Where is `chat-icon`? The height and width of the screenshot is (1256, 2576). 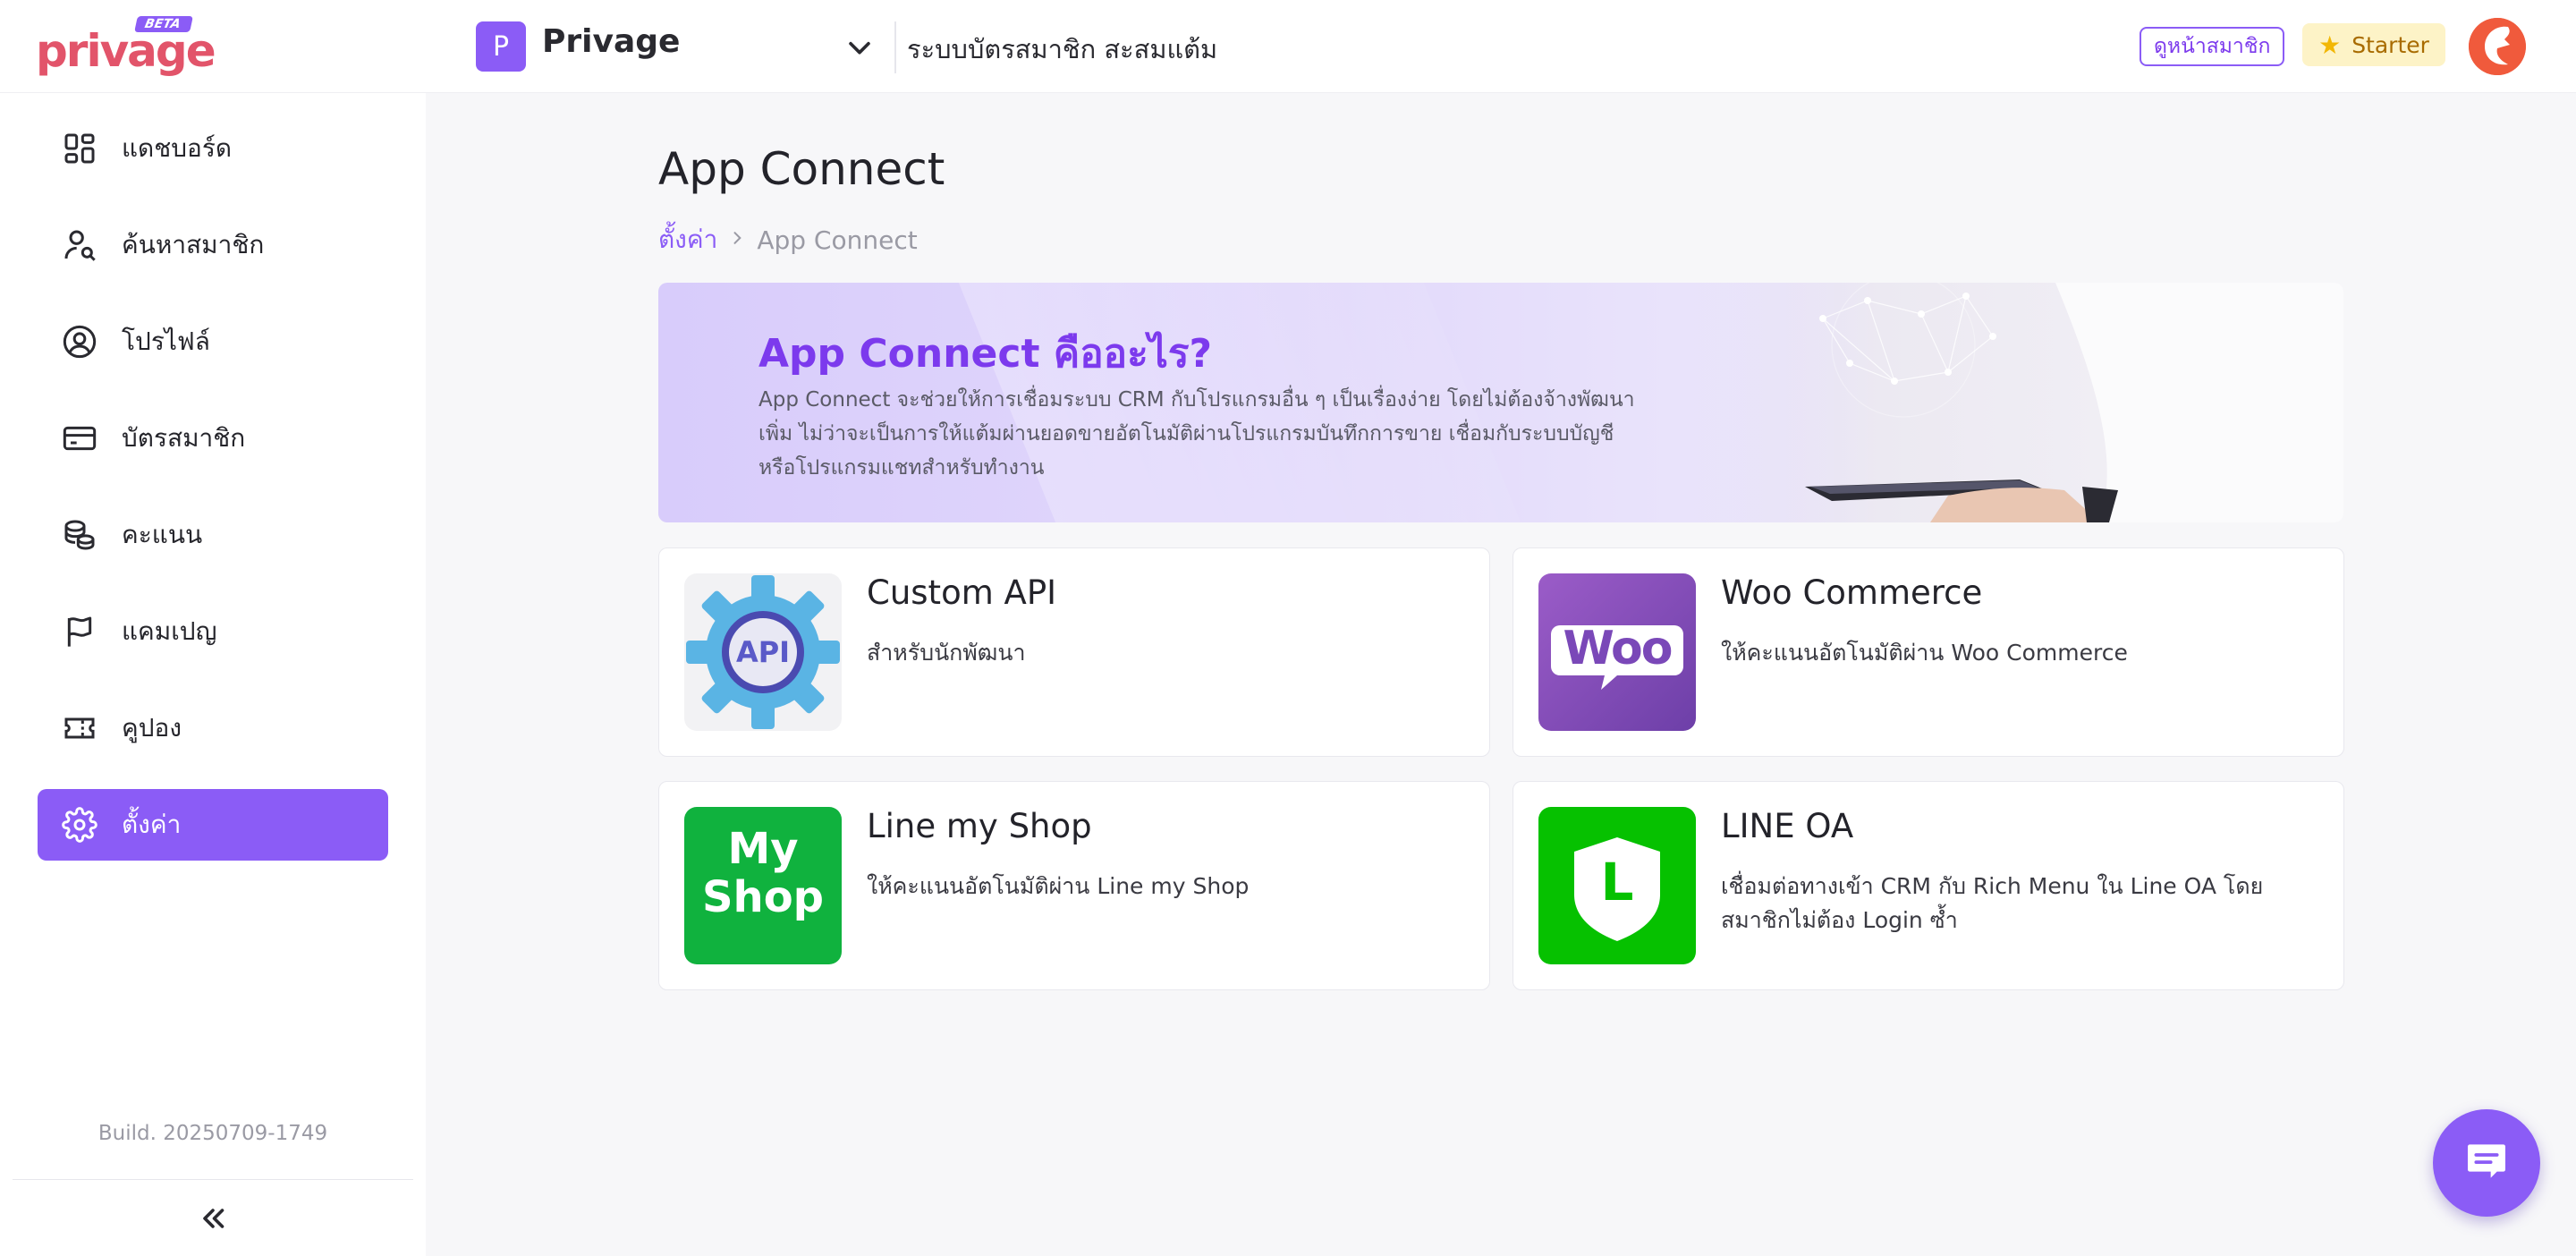
chat-icon is located at coordinates (2487, 1163).